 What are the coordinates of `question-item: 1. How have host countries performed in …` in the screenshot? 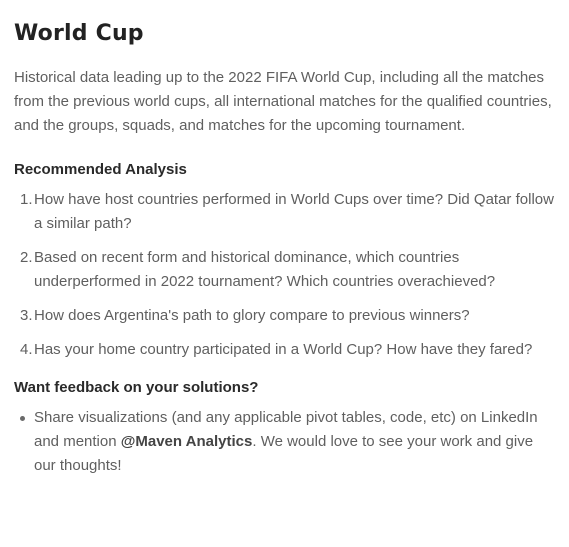 It's located at (287, 212).